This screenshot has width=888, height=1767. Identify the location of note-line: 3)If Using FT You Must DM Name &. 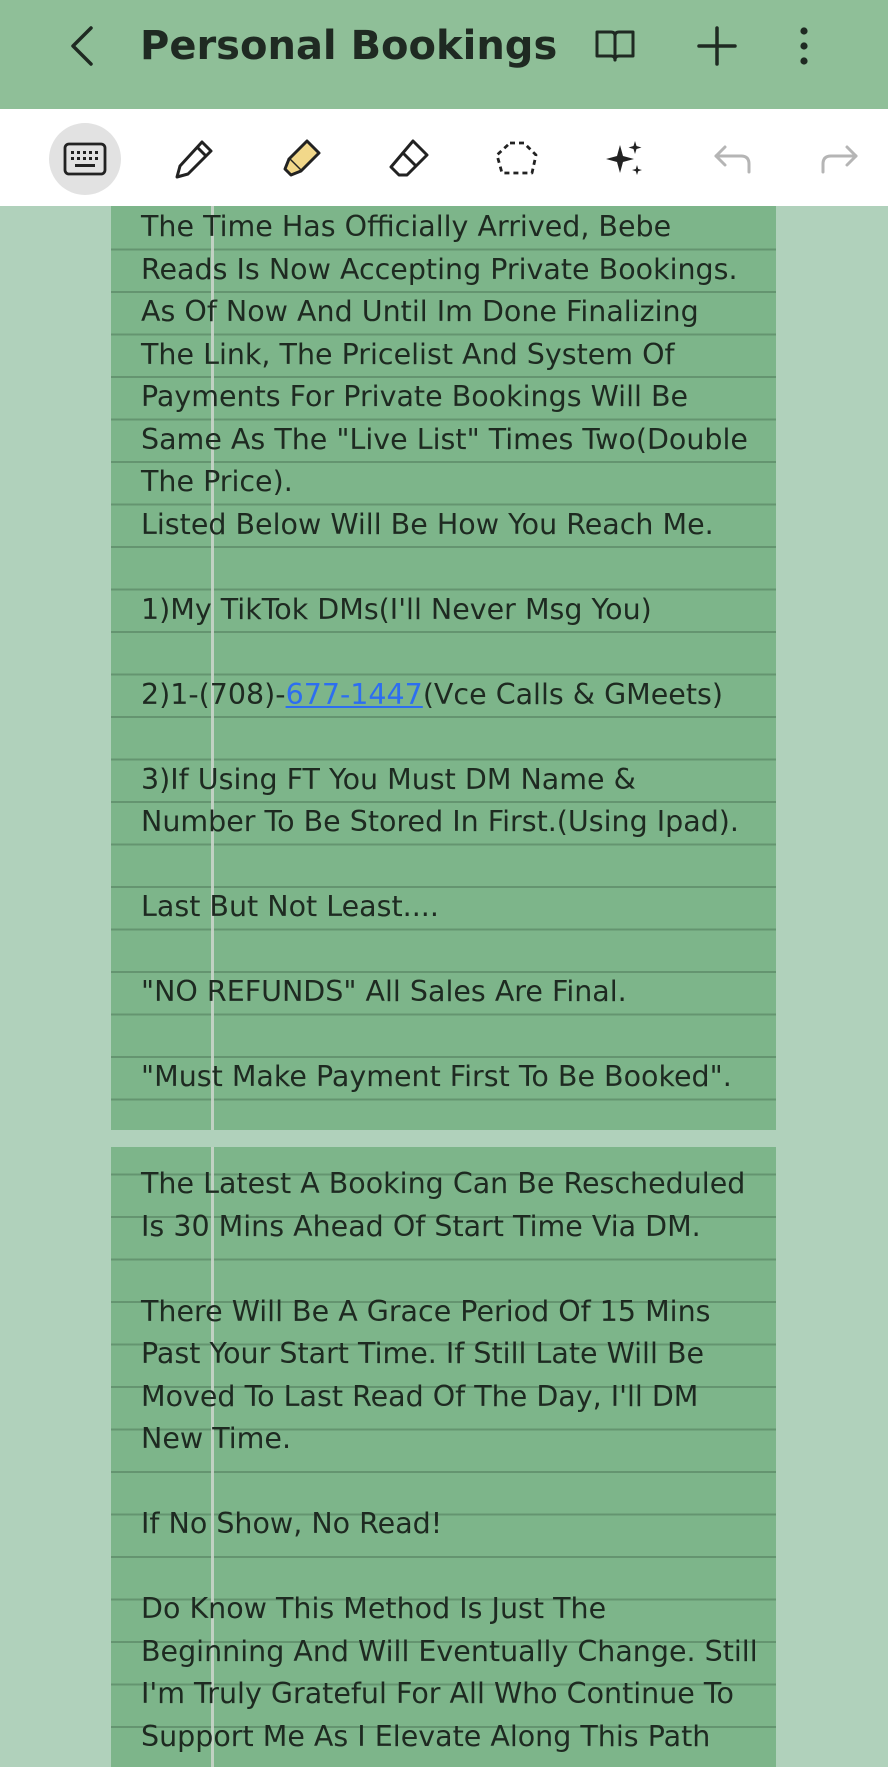
(388, 779).